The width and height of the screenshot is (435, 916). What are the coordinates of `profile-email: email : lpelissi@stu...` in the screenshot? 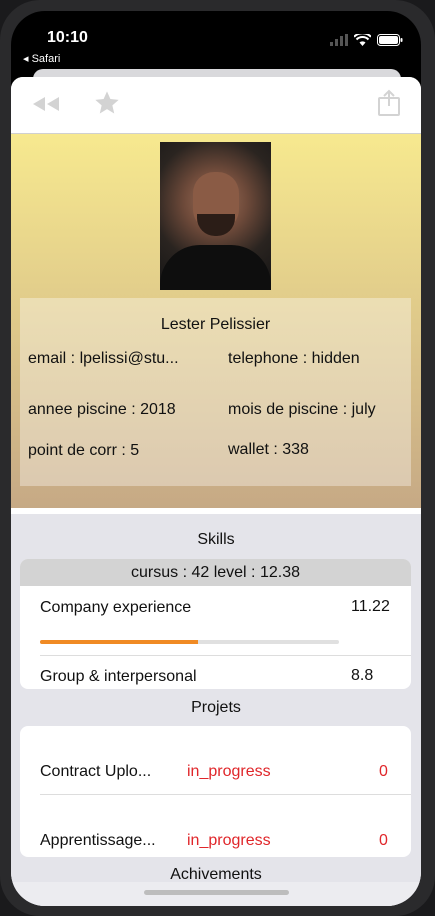 It's located at (103, 358).